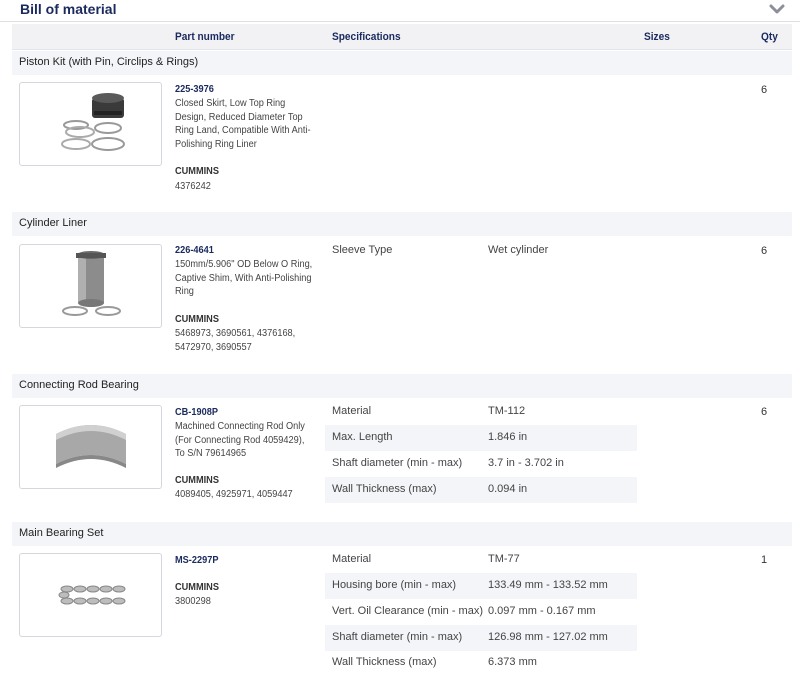 The width and height of the screenshot is (800, 675). Describe the element at coordinates (507, 411) in the screenshot. I see `spec-value: TM-112` at that location.